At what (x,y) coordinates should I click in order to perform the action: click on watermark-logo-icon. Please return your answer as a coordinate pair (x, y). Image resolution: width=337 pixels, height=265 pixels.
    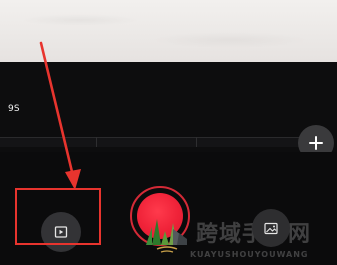
    Looking at the image, I should click on (166, 236).